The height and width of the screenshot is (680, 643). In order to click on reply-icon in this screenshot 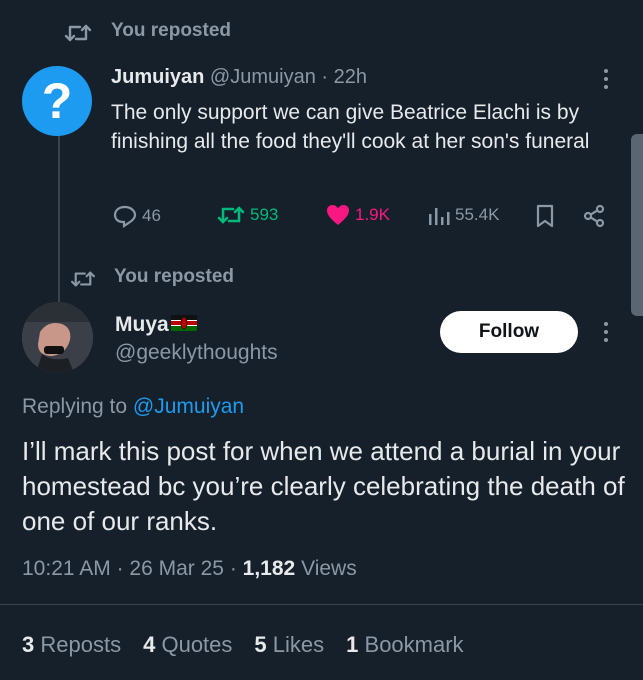, I will do `click(125, 216)`.